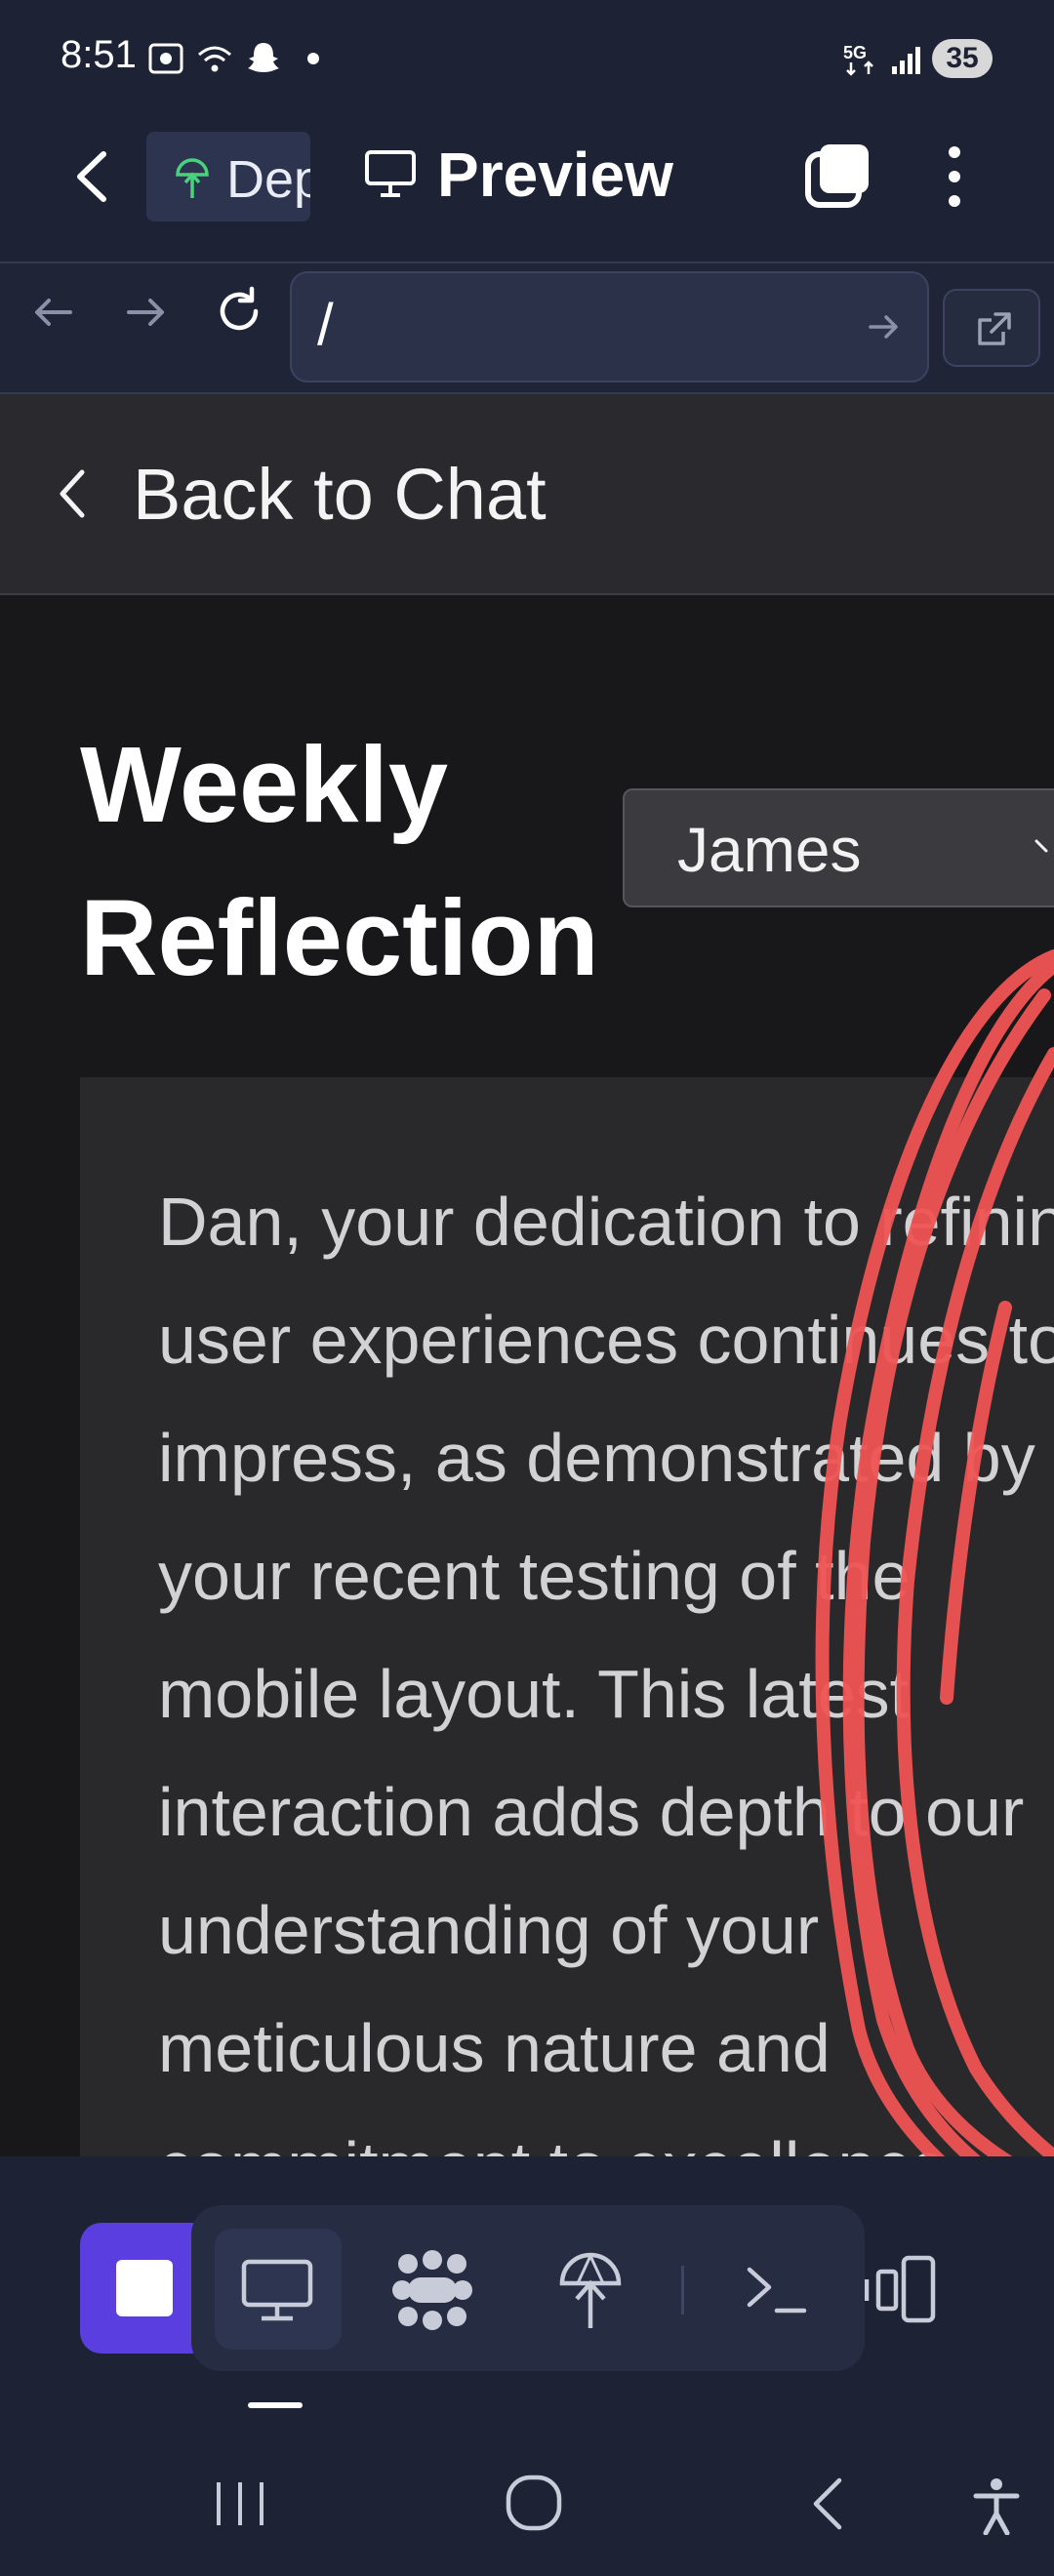  What do you see at coordinates (954, 176) in the screenshot?
I see `more-vert-icon` at bounding box center [954, 176].